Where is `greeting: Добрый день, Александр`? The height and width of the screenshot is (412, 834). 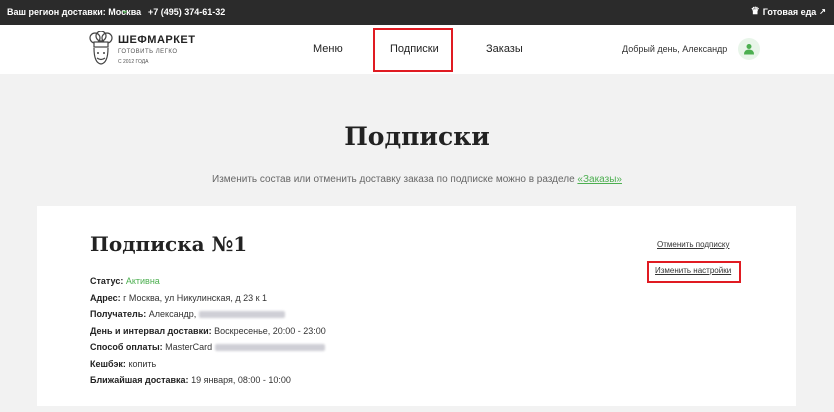 greeting: Добрый день, Александр is located at coordinates (675, 49).